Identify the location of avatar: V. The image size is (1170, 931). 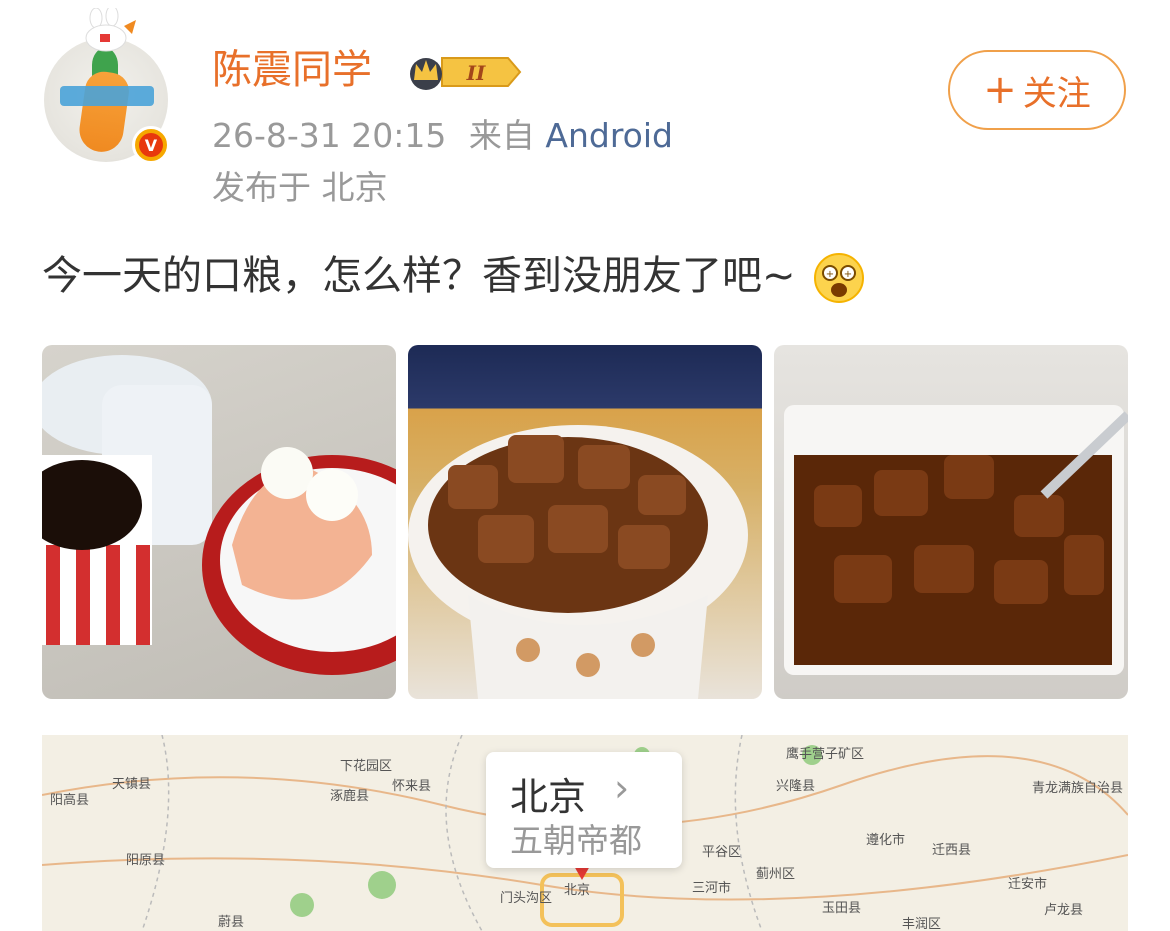
(108, 89).